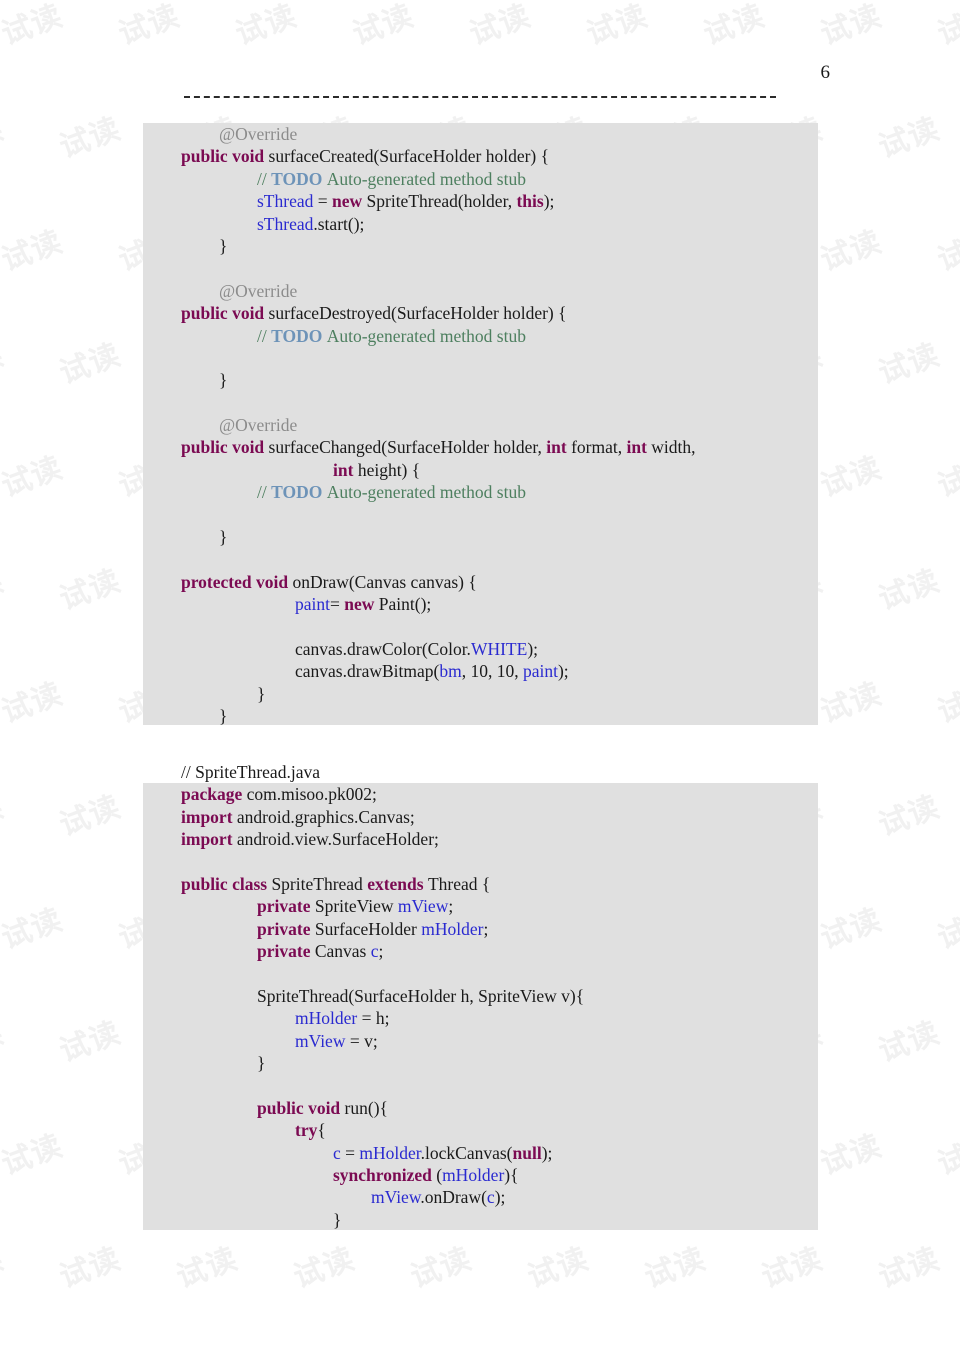 This screenshot has width=960, height=1357. Describe the element at coordinates (285, 223) in the screenshot. I see `code-token: sThread` at that location.